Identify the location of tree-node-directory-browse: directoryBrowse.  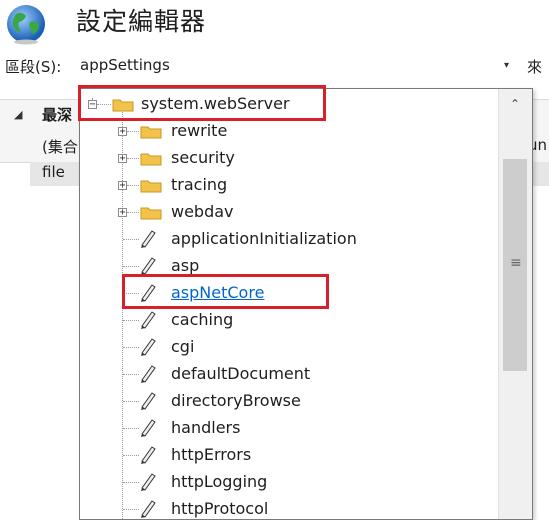
(236, 400).